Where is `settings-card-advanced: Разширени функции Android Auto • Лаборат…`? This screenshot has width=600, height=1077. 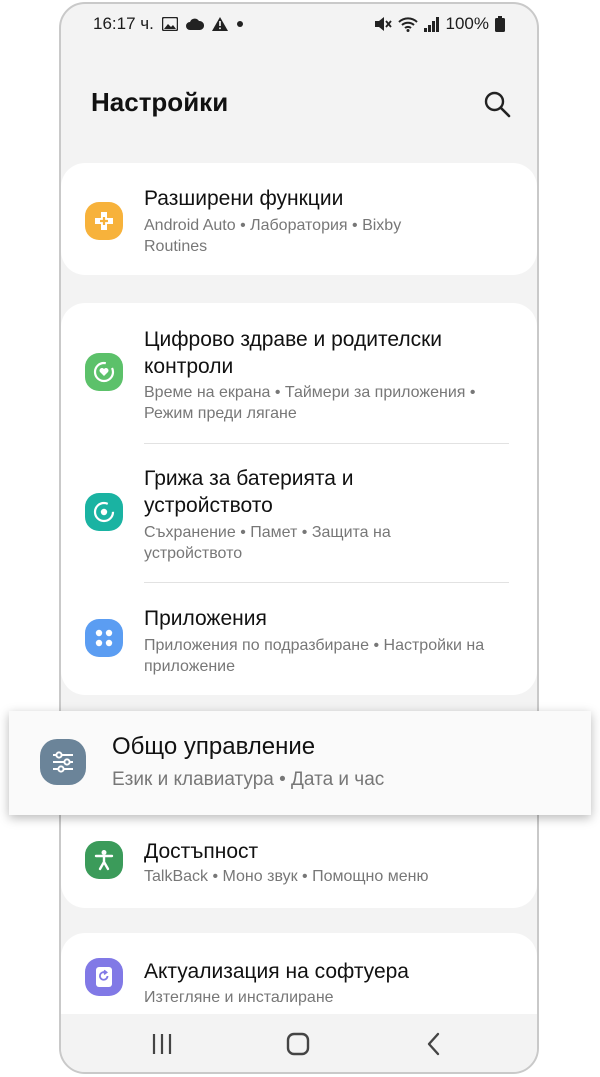
settings-card-advanced: Разширени функции Android Auto • Лаборат… is located at coordinates (299, 219).